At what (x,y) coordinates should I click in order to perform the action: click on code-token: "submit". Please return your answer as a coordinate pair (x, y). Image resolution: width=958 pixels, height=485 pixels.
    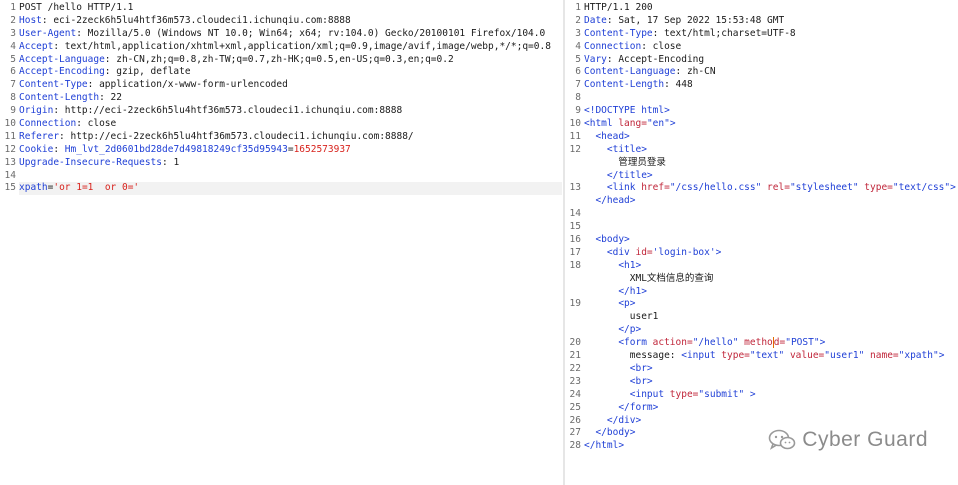
    Looking at the image, I should click on (724, 394).